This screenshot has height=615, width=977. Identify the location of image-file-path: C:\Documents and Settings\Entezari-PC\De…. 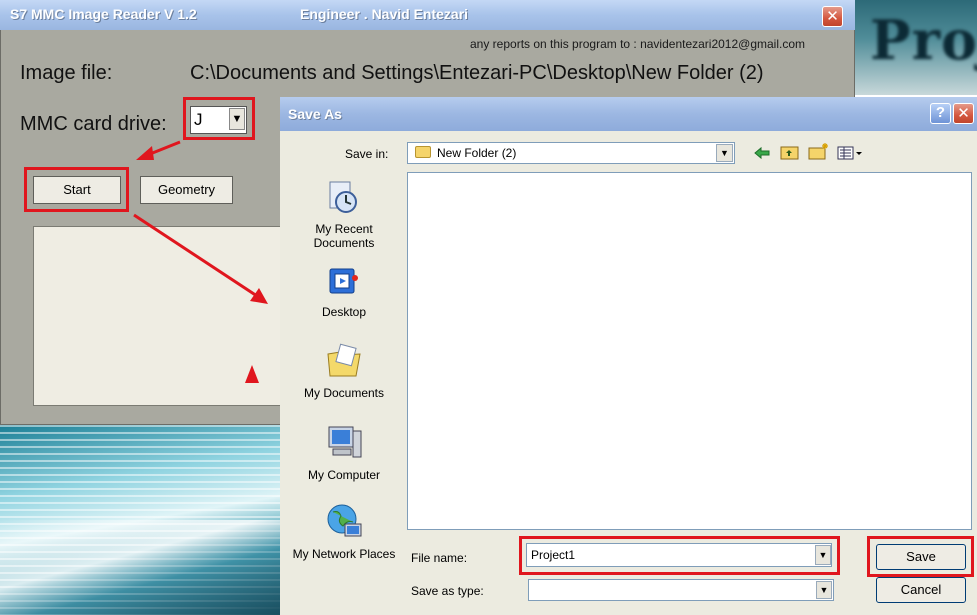
(477, 73).